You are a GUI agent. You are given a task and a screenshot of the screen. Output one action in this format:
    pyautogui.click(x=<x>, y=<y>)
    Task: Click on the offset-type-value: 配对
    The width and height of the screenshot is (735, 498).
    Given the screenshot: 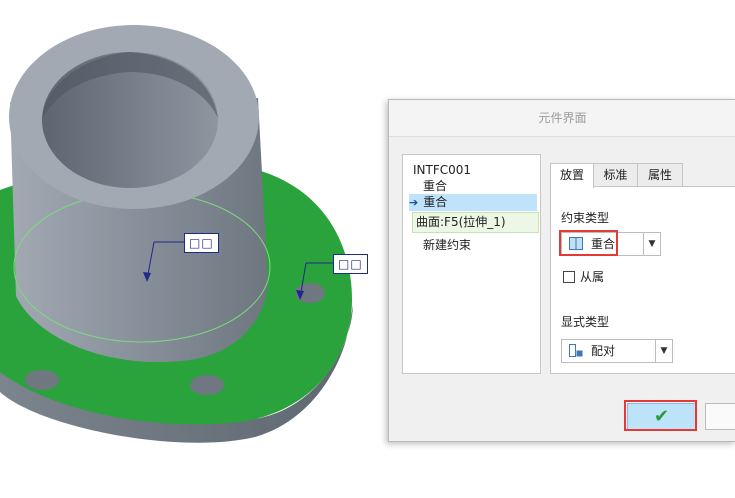 What is the action you would take?
    pyautogui.click(x=603, y=351)
    